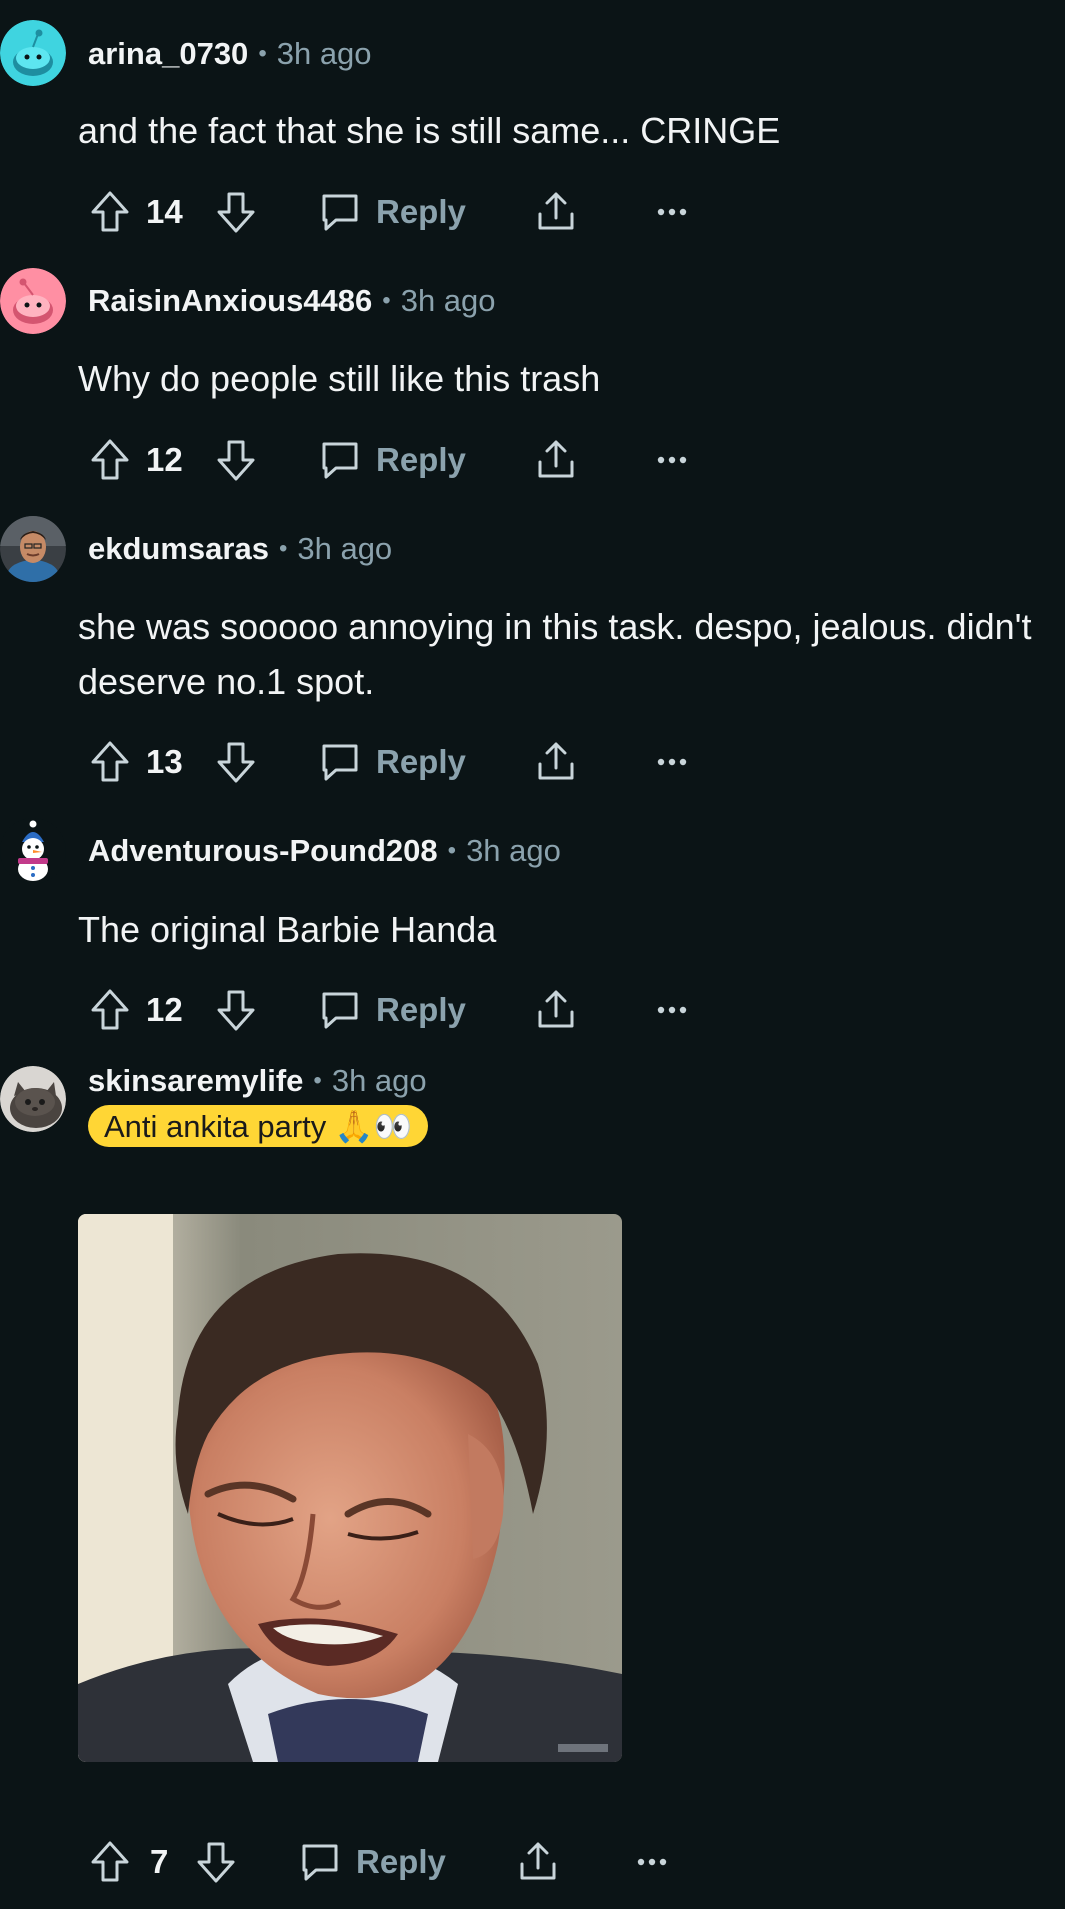  What do you see at coordinates (350, 1488) in the screenshot?
I see `cringing-man-gif` at bounding box center [350, 1488].